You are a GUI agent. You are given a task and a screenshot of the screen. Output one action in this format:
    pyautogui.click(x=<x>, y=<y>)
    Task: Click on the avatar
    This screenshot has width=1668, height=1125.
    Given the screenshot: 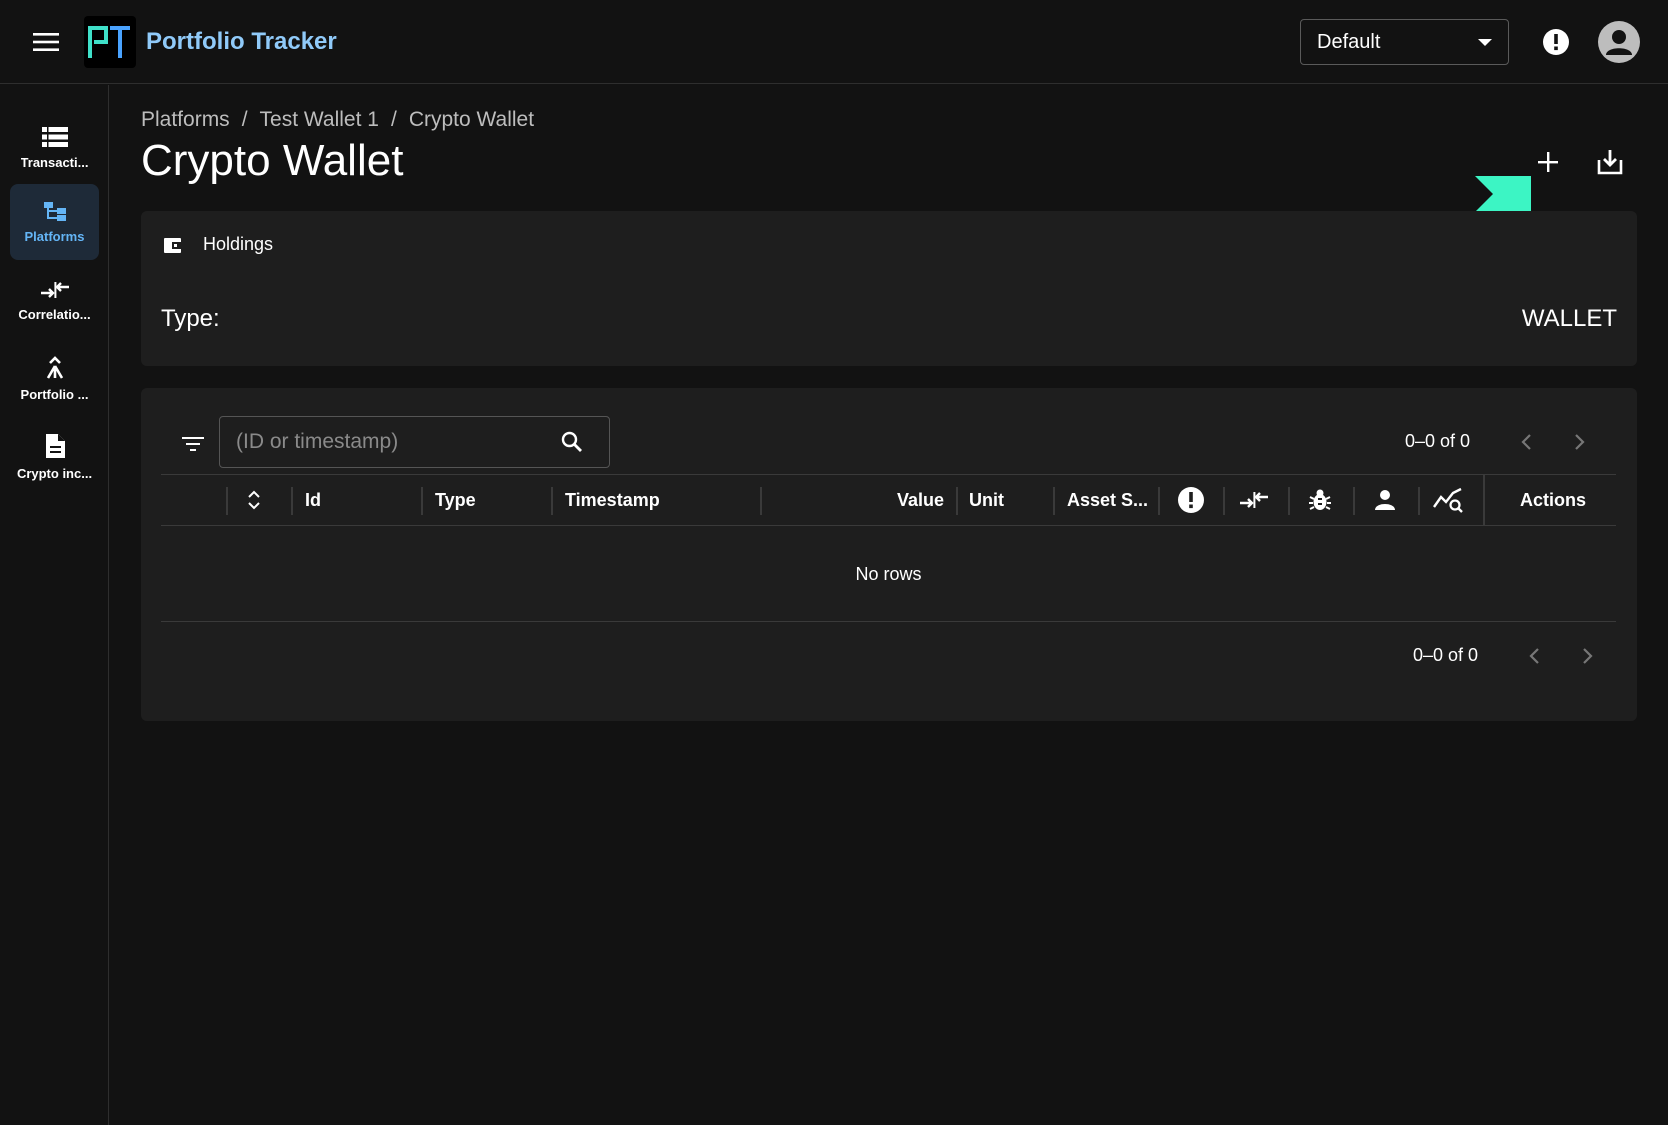 What is the action you would take?
    pyautogui.click(x=1619, y=42)
    